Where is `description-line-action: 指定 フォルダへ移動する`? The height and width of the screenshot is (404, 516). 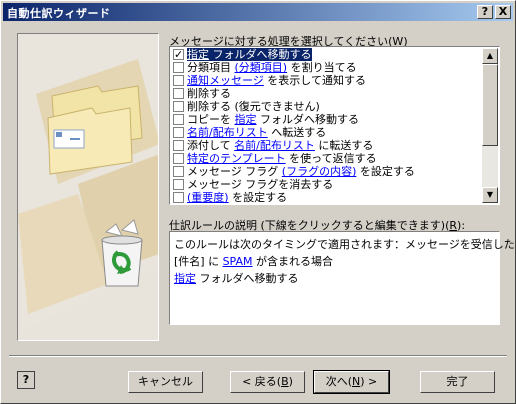
description-line-action: 指定 フォルダへ移動する is located at coordinates (236, 278).